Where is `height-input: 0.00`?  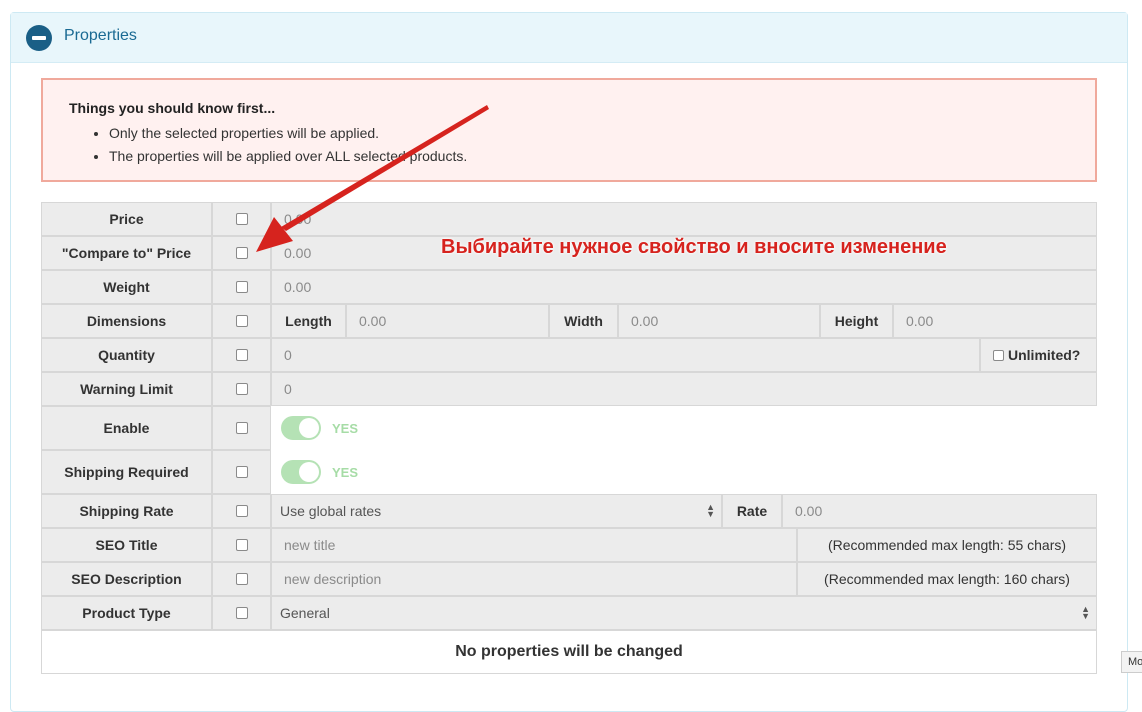
height-input: 0.00 is located at coordinates (995, 321).